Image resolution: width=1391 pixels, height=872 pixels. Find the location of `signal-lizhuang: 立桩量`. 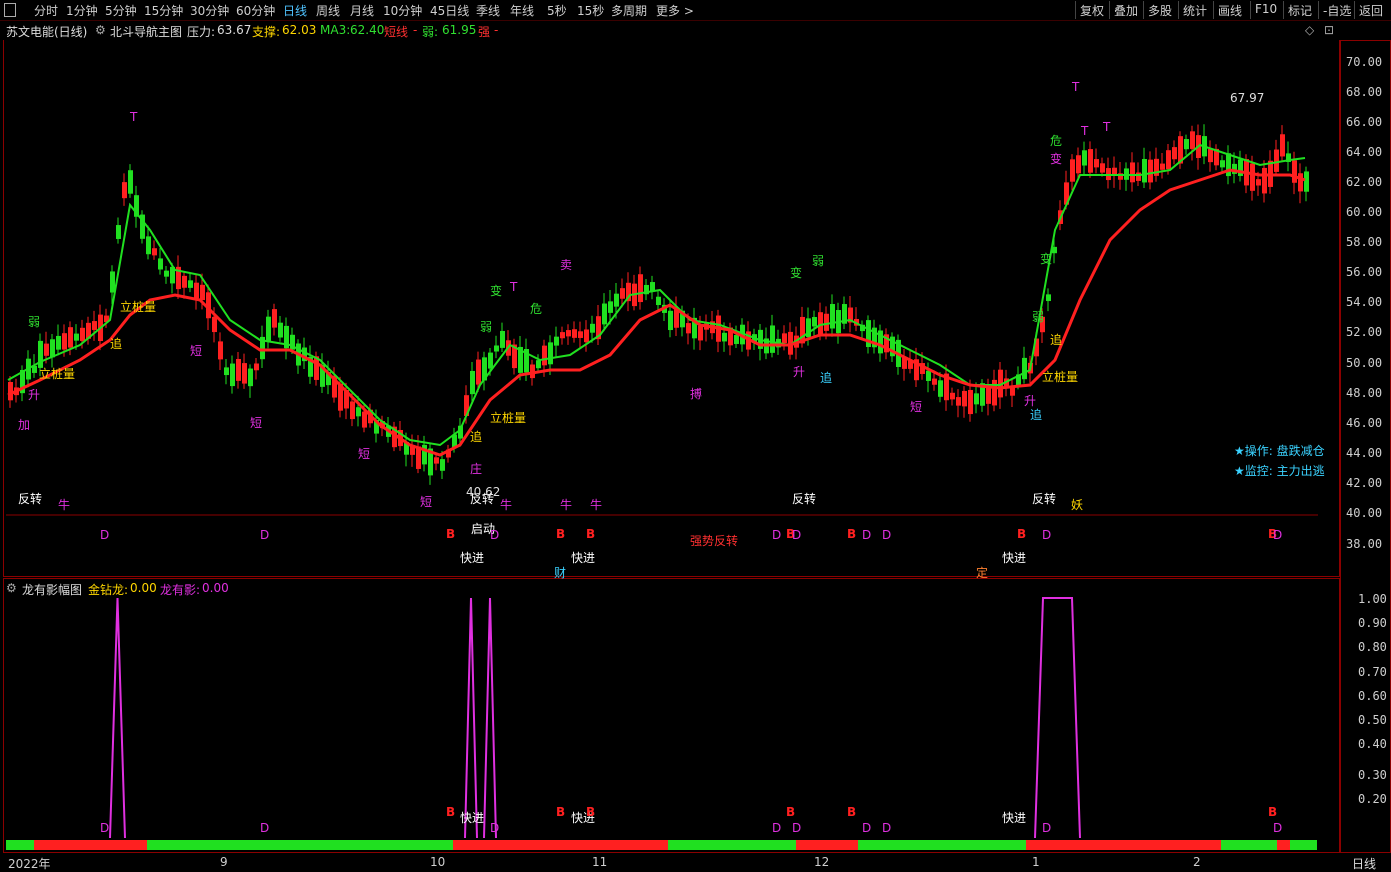

signal-lizhuang: 立桩量 is located at coordinates (57, 374).